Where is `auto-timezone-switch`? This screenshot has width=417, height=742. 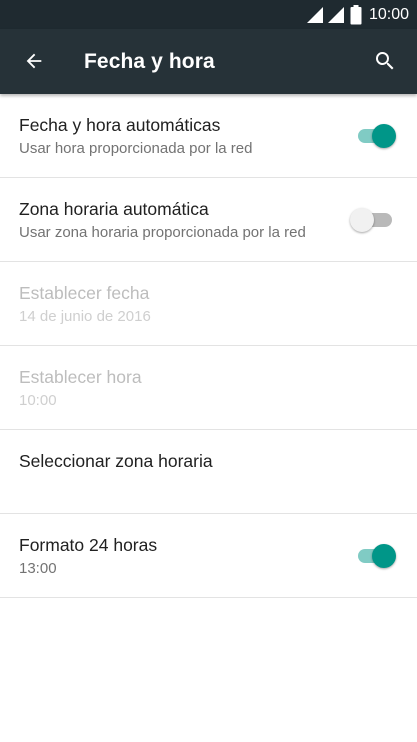 auto-timezone-switch is located at coordinates (372, 220).